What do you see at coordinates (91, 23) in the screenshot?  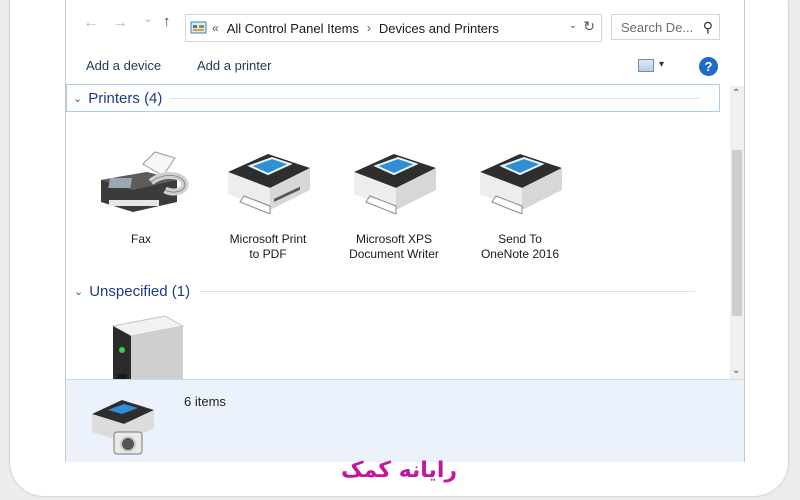 I see `back-arrow-icon: ←` at bounding box center [91, 23].